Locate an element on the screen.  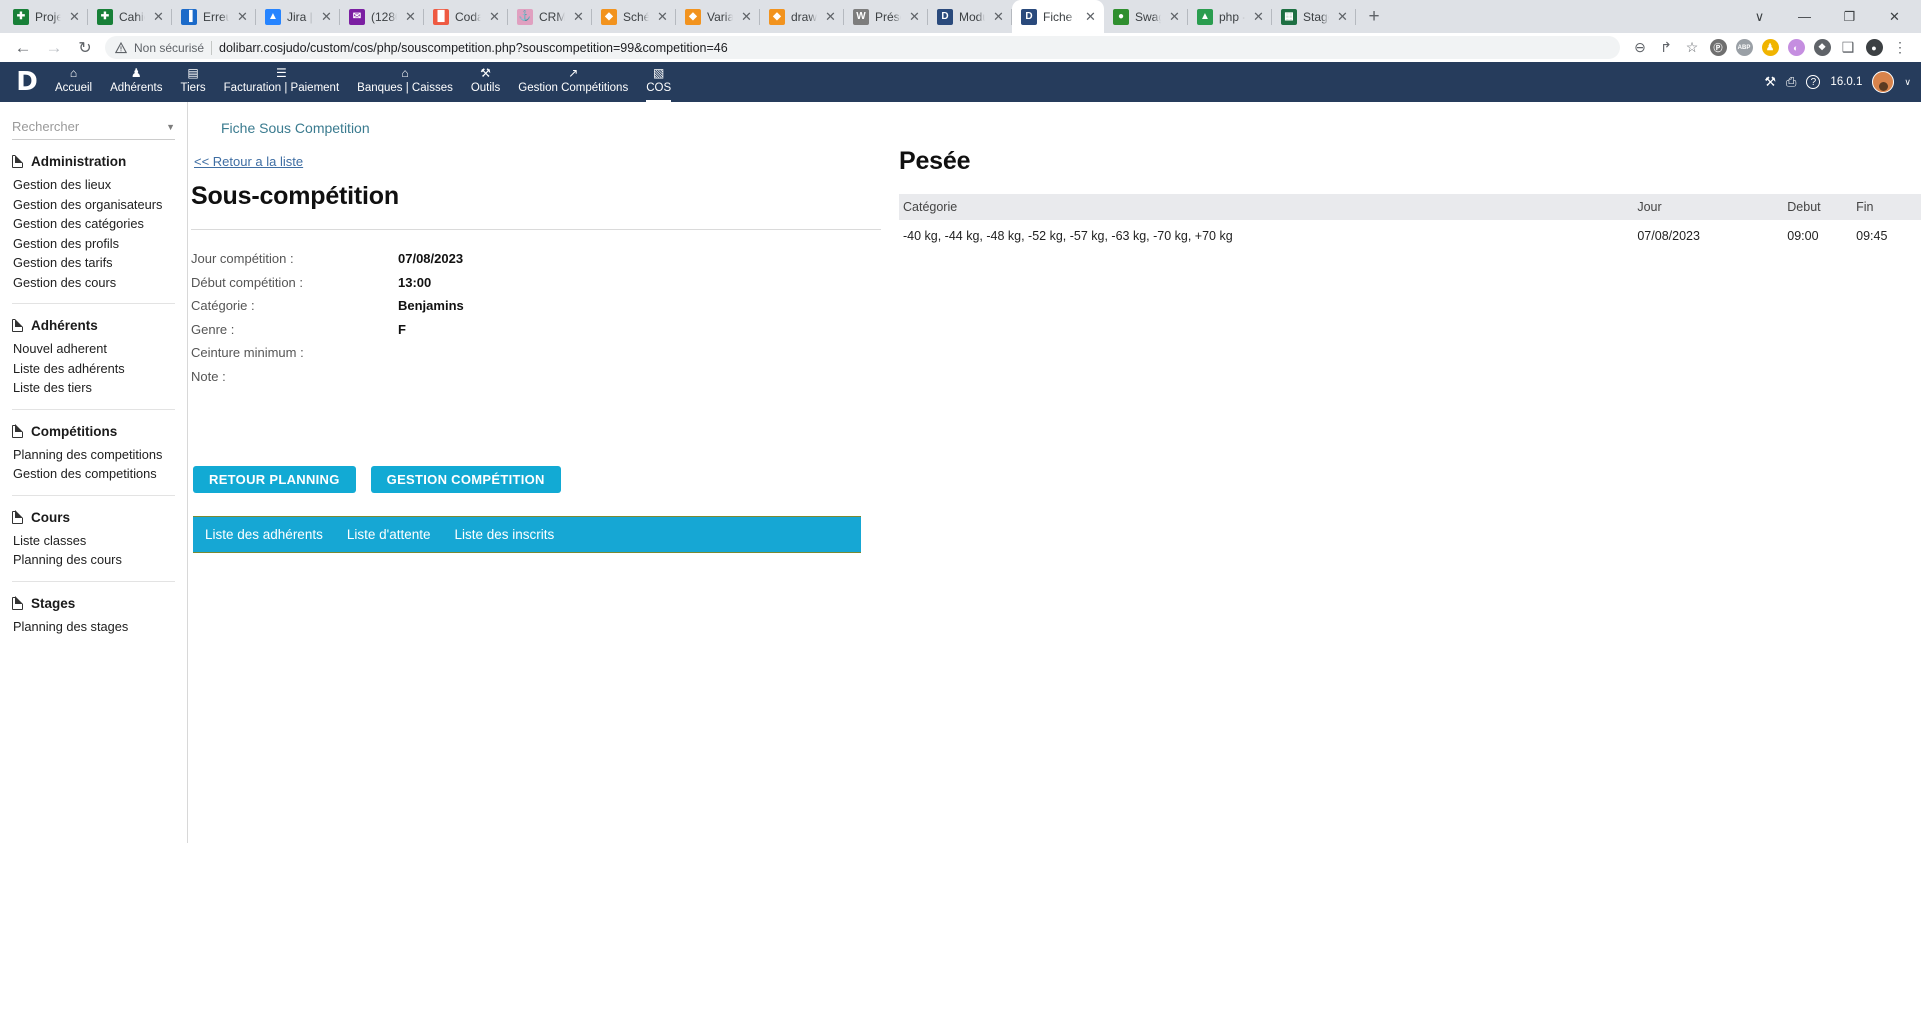
topnav-item-adh-rents: ♟ Adhérents is located at coordinates (136, 82).